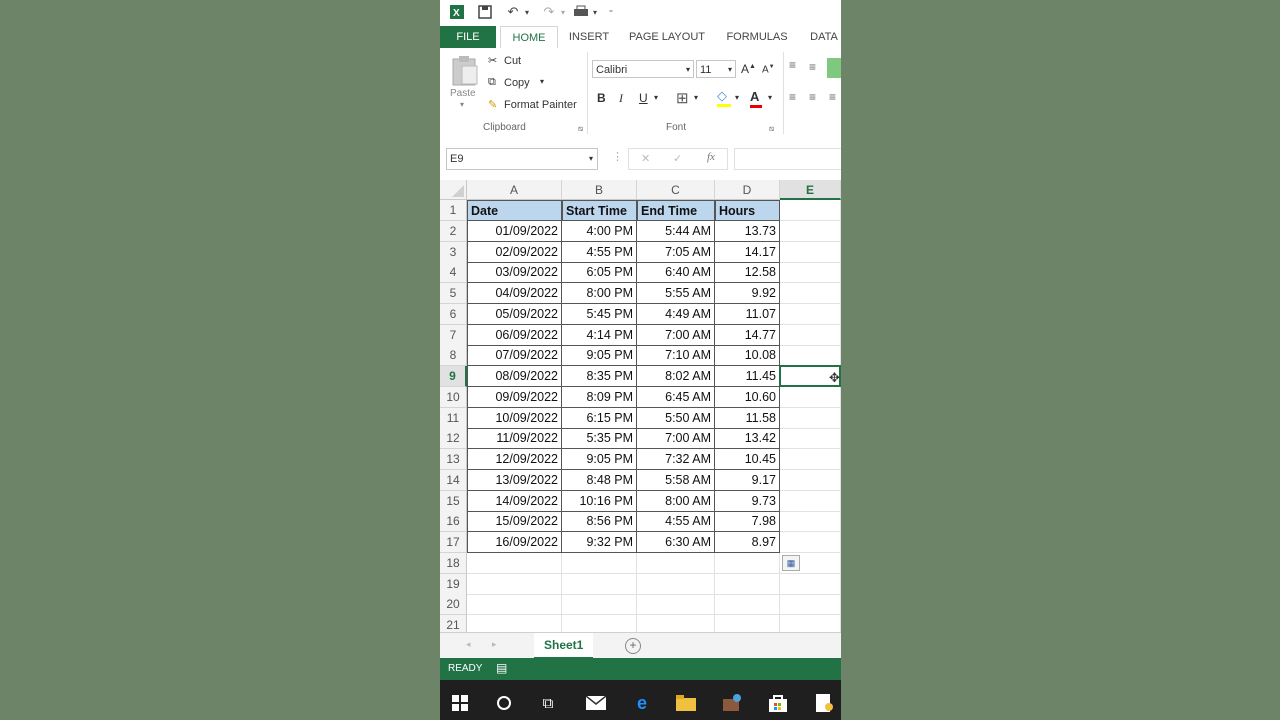  I want to click on increase-font-size-icon: A▲, so click(748, 69).